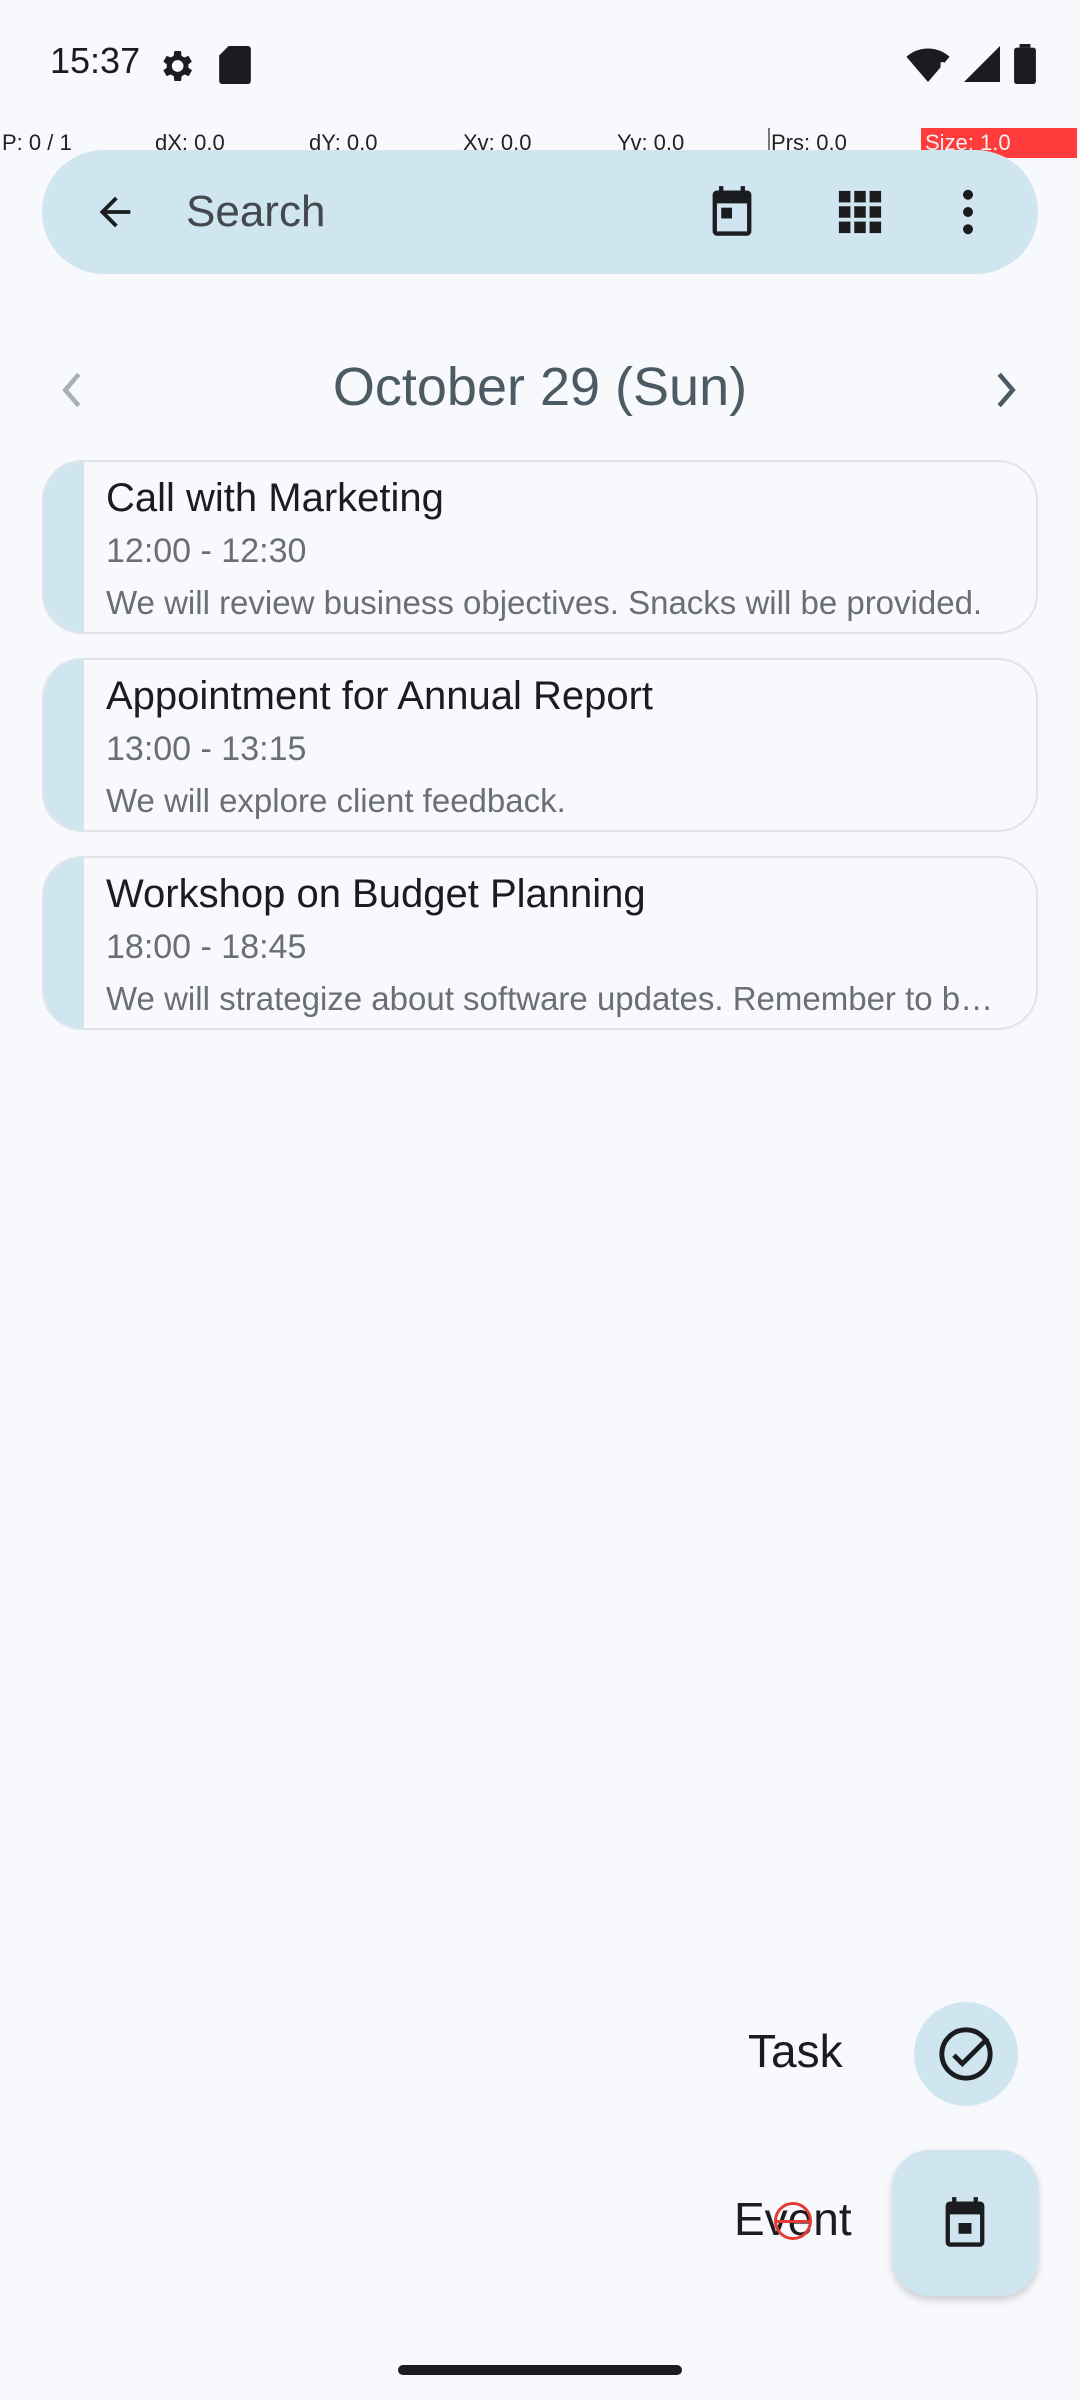 The width and height of the screenshot is (1080, 2400). What do you see at coordinates (1025, 66) in the screenshot?
I see `battery-icon` at bounding box center [1025, 66].